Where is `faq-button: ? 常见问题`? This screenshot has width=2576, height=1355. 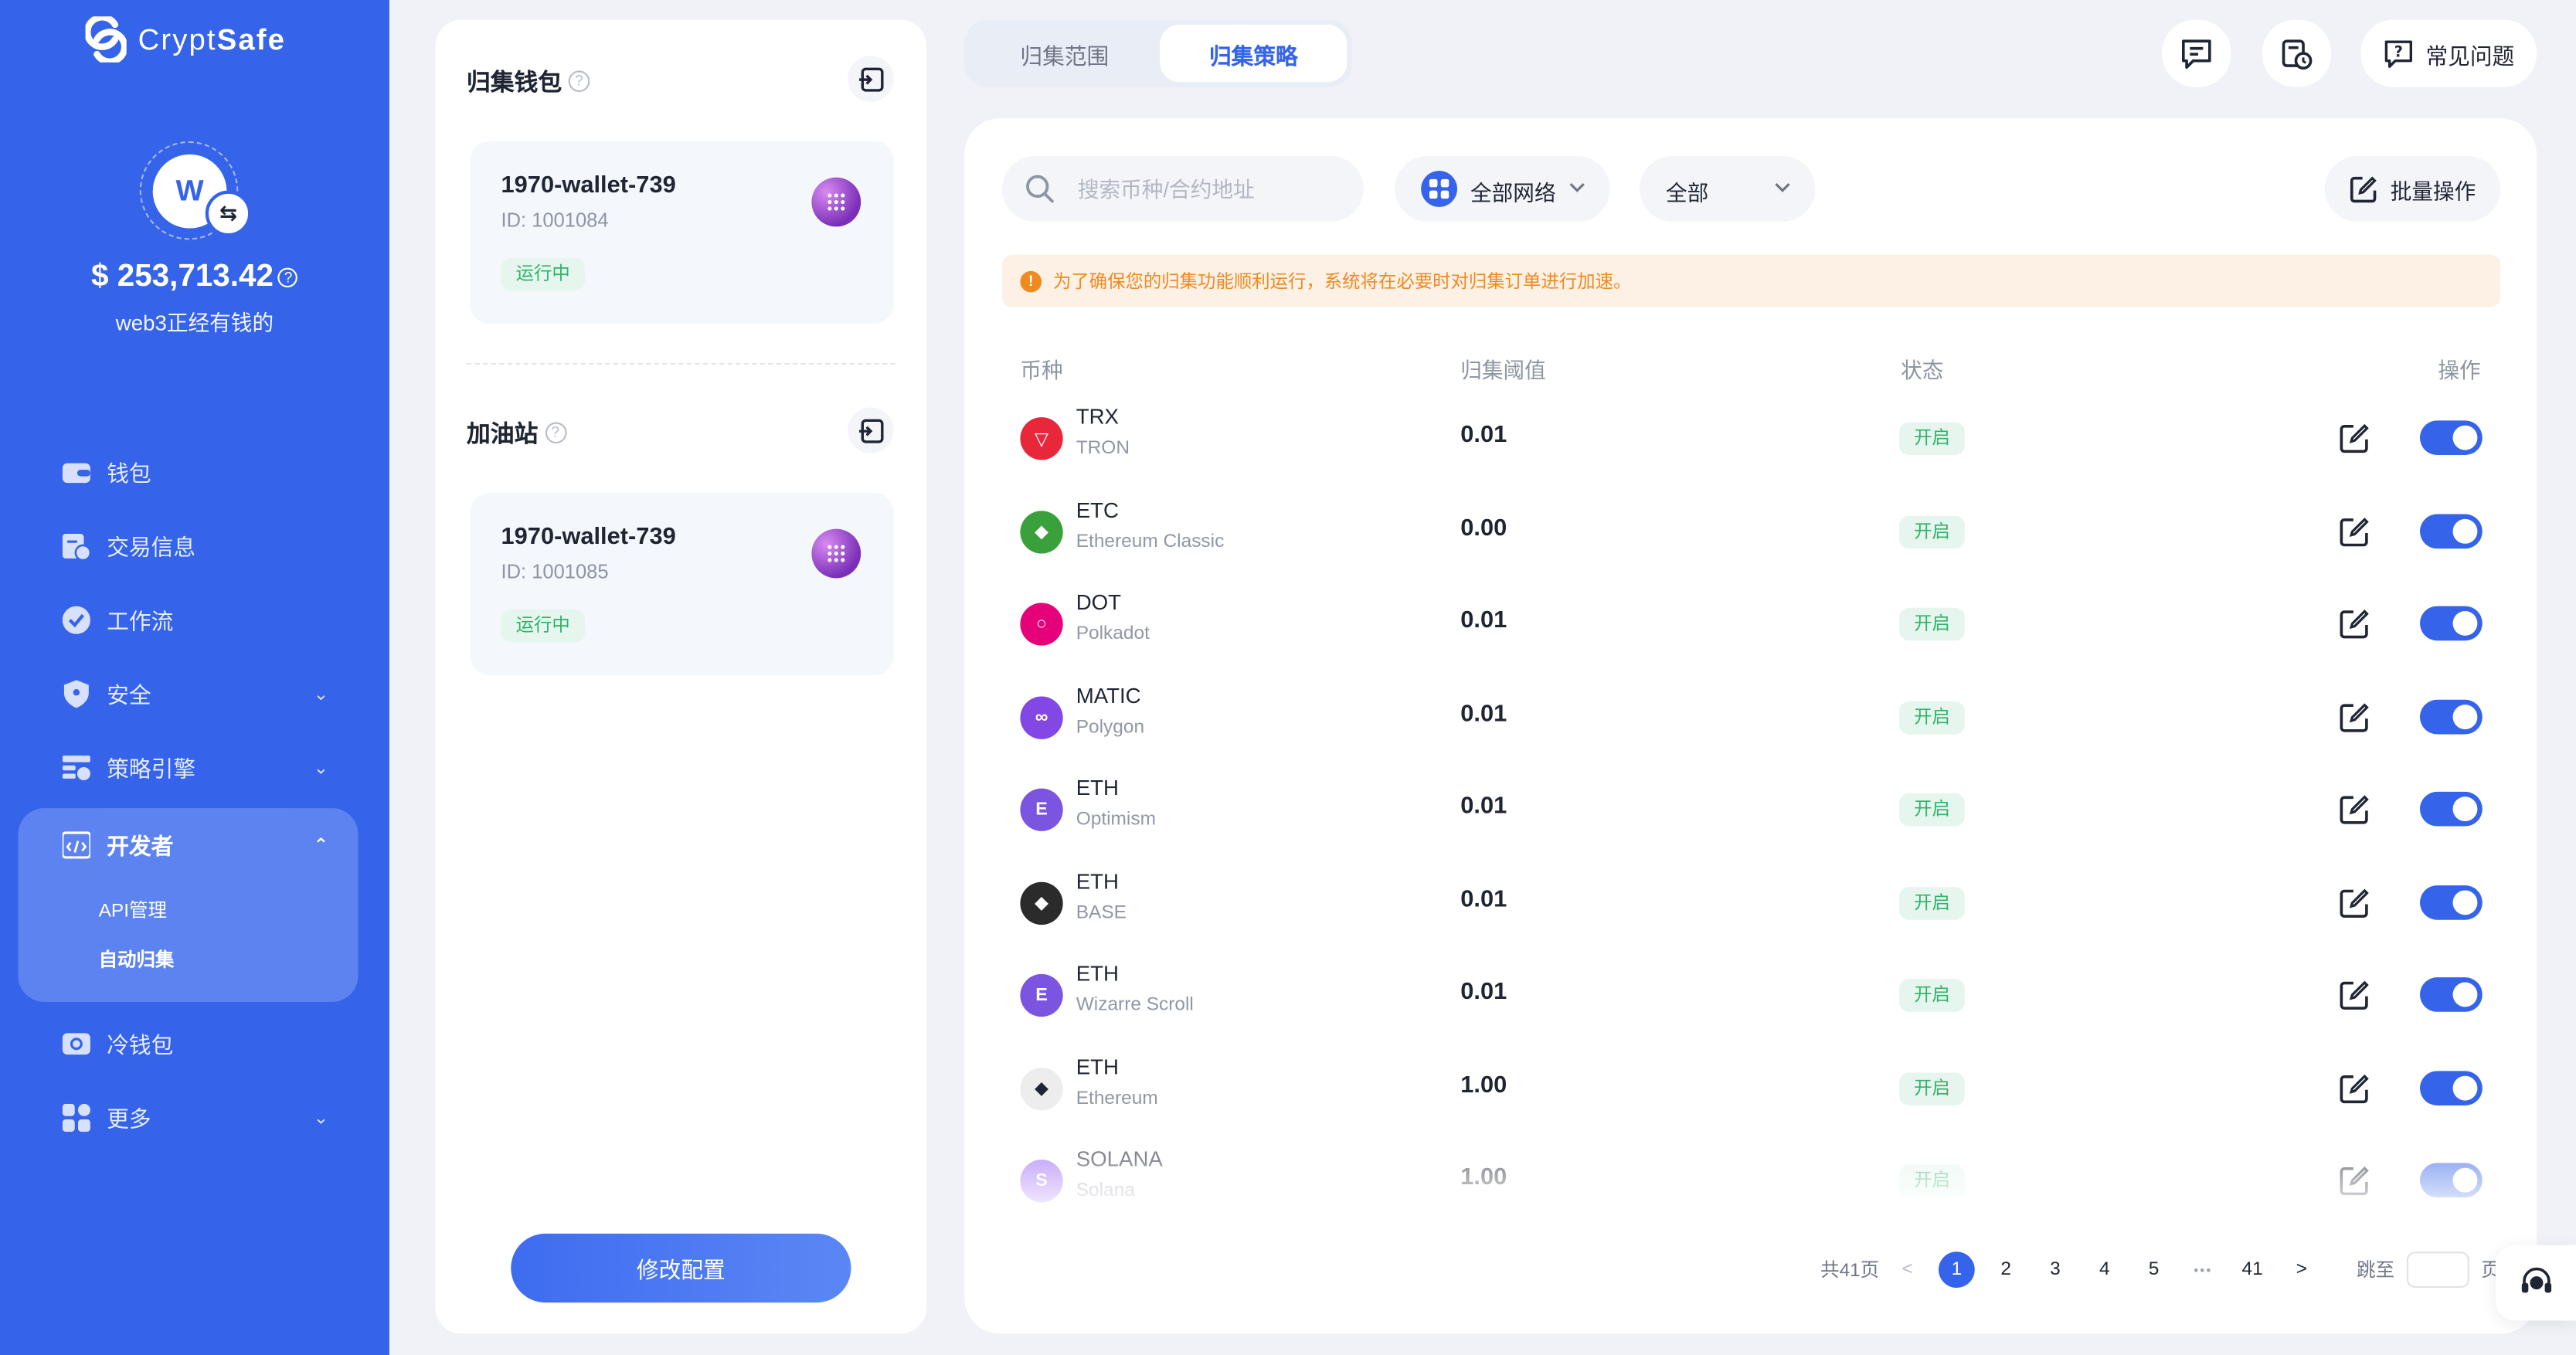 faq-button: ? 常见问题 is located at coordinates (2448, 53).